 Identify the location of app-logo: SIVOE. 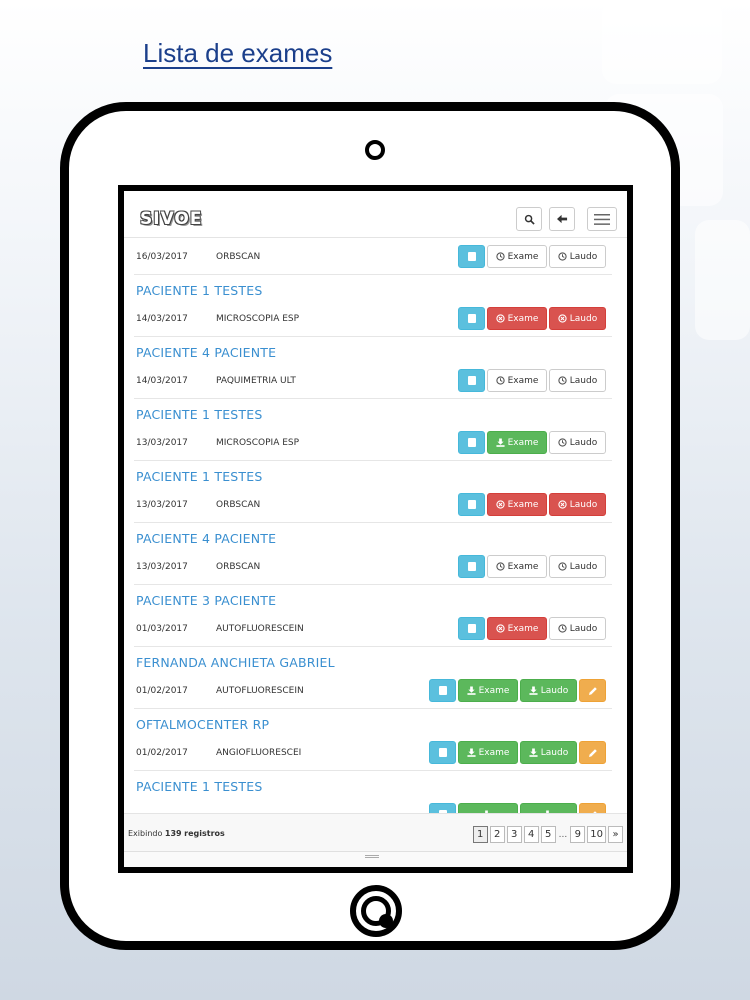
(171, 219).